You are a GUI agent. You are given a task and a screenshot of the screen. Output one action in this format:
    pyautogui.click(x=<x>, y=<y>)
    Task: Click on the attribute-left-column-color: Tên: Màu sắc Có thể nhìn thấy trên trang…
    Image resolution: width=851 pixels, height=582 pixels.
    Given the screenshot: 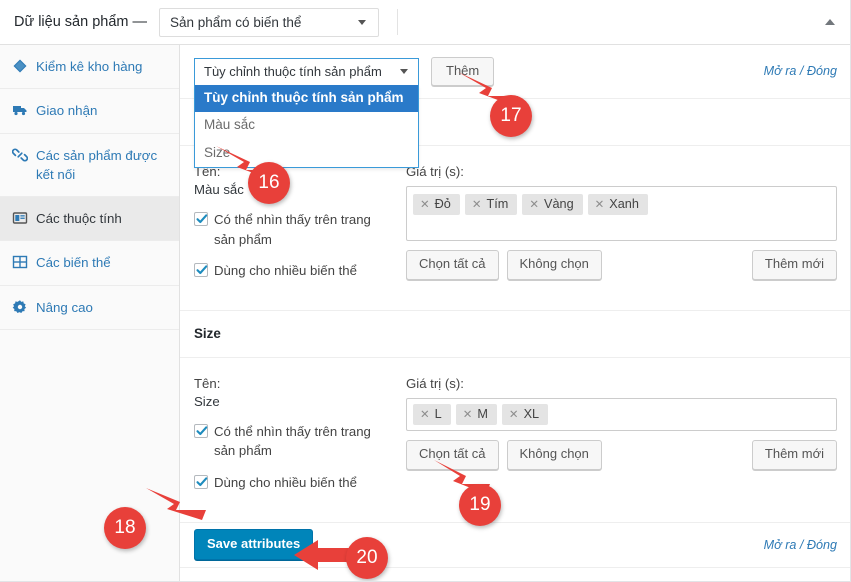 What is the action you would take?
    pyautogui.click(x=300, y=227)
    